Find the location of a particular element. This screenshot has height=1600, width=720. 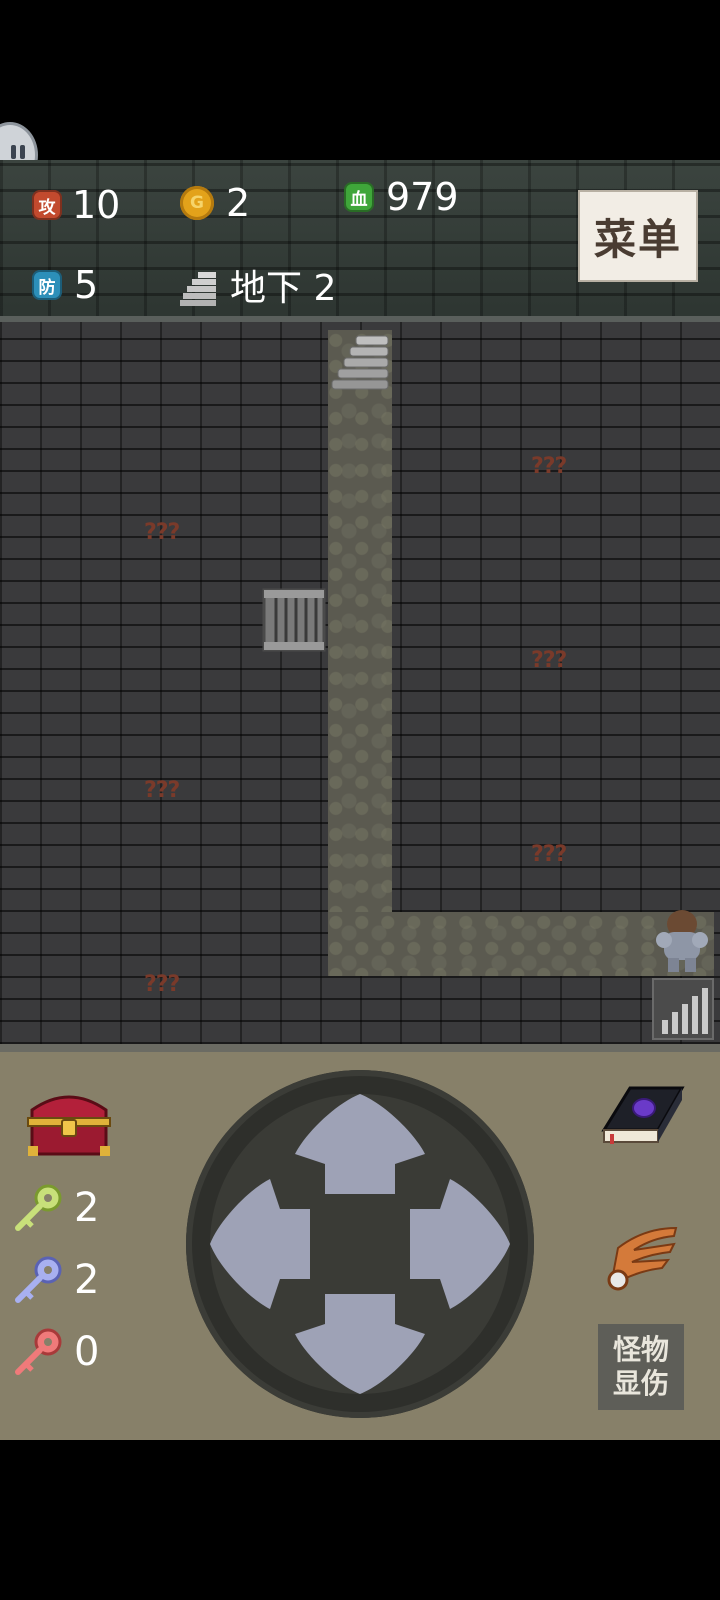

monster-damage-toggle: 怪物 显伤 is located at coordinates (641, 1367).